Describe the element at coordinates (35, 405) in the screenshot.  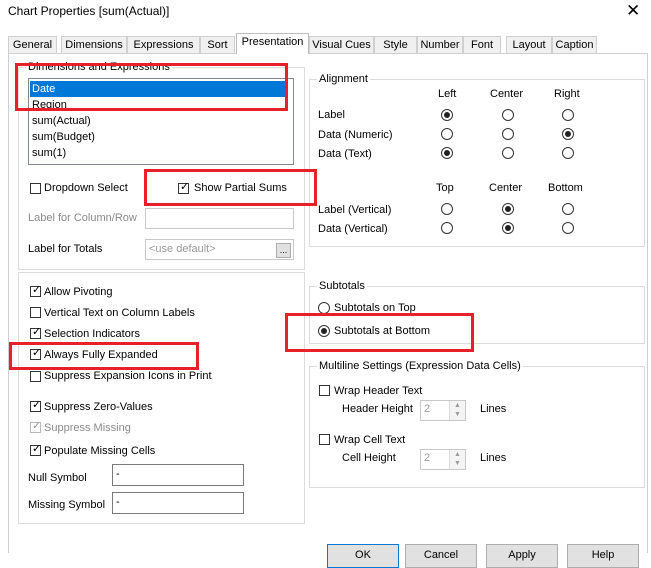
I see `suppress-zero-values-checkbox: ✓` at that location.